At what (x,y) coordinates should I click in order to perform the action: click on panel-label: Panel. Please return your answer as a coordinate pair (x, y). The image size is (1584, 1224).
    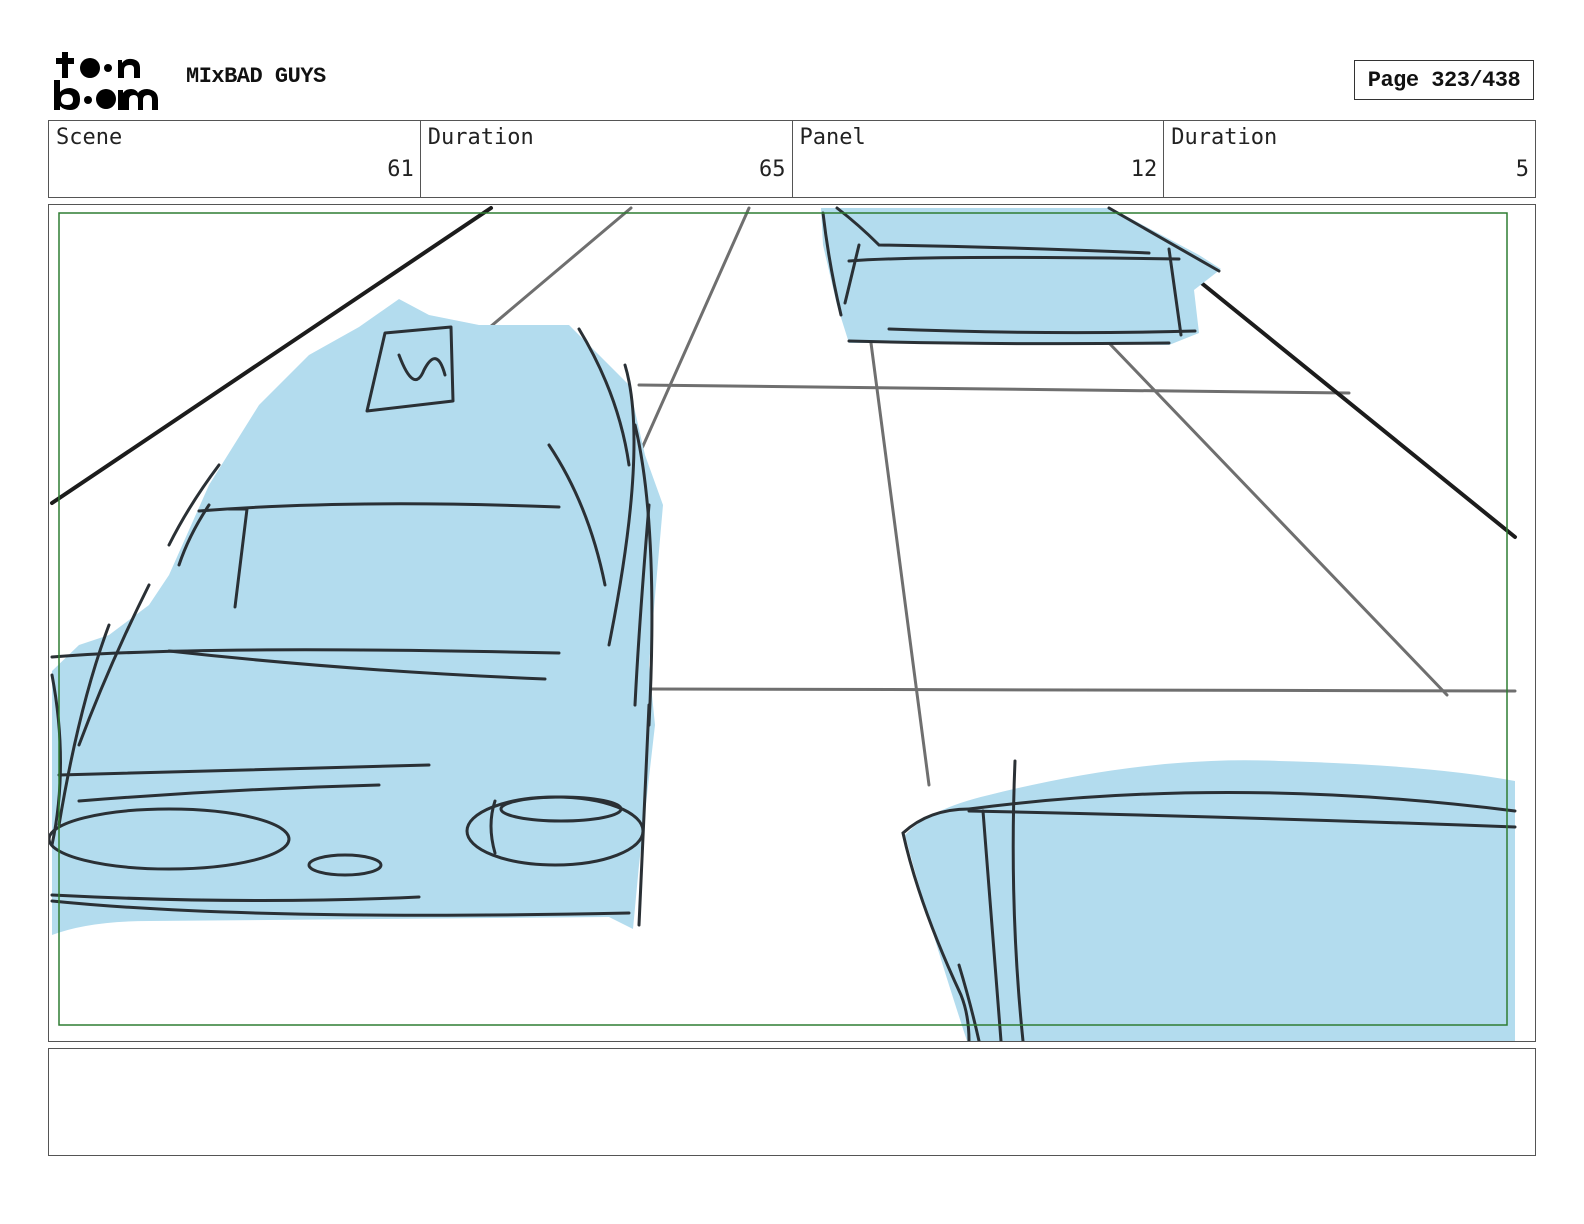
    Looking at the image, I should click on (832, 137).